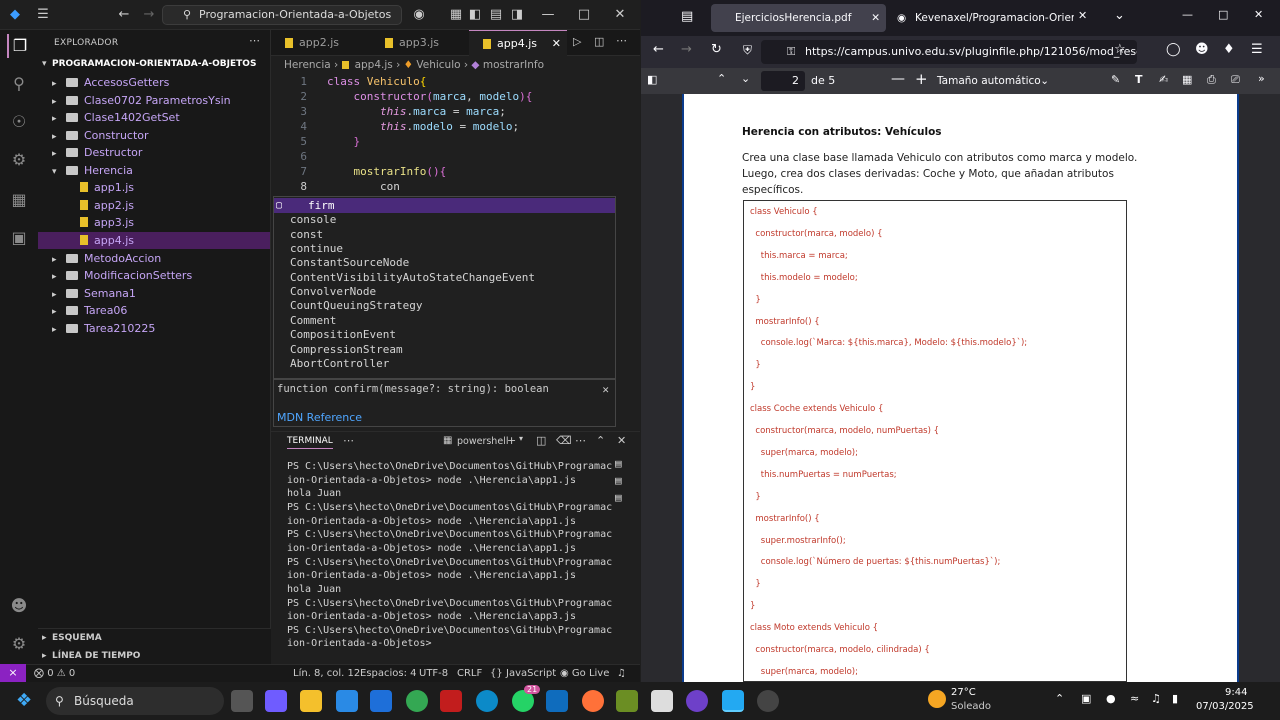 This screenshot has width=1280, height=720. Describe the element at coordinates (444, 320) in the screenshot. I see `suggestion-item: Comment` at that location.